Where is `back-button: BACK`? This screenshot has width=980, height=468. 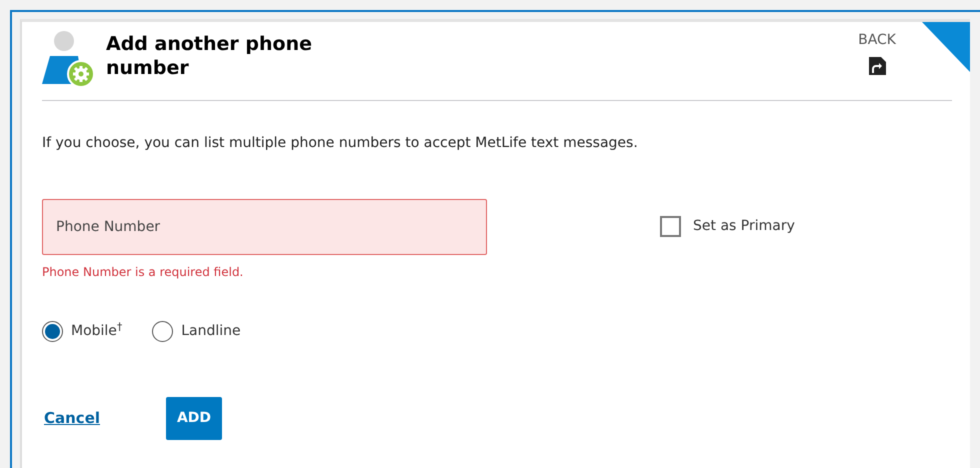
back-button: BACK is located at coordinates (877, 52).